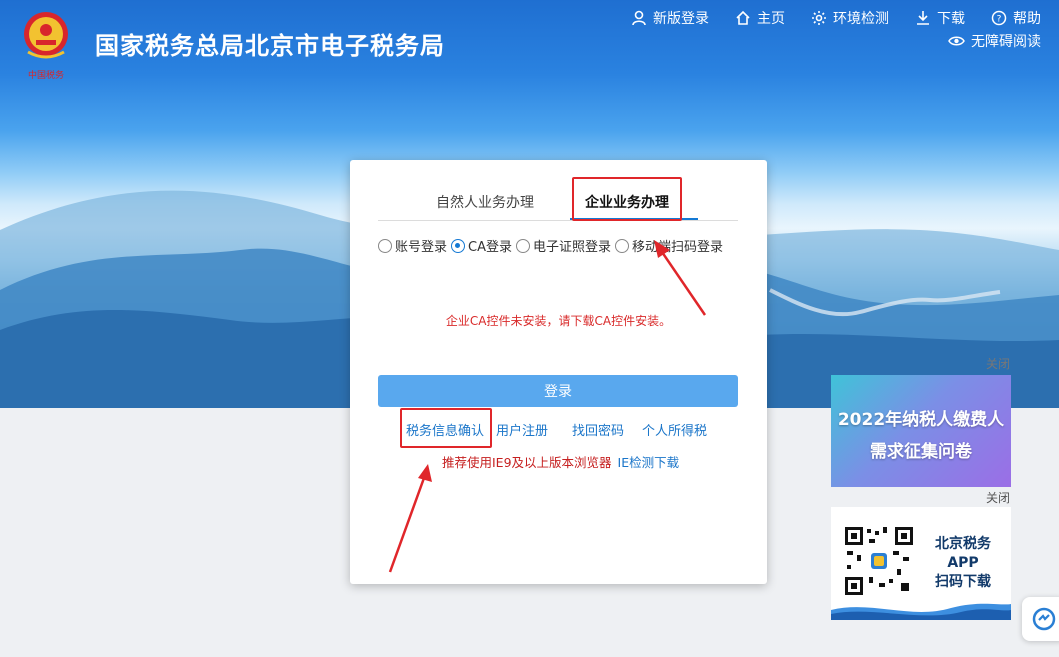  I want to click on arrow-to-tab-icon, so click(683, 283).